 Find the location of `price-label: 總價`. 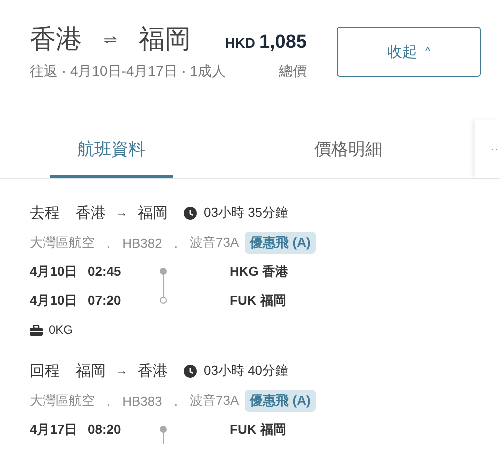

price-label: 總價 is located at coordinates (293, 72).